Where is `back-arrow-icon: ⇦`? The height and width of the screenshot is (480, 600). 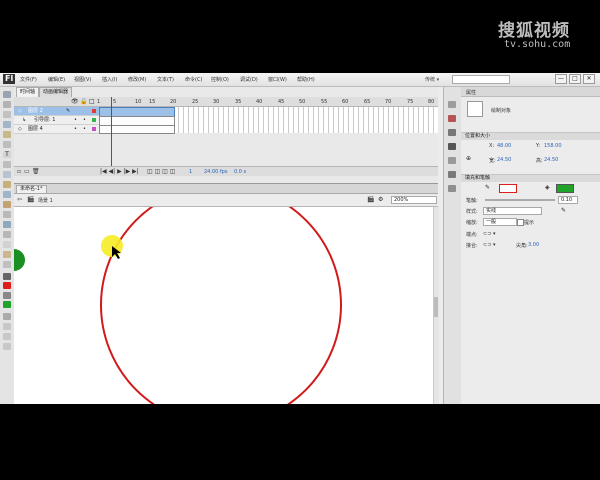 back-arrow-icon: ⇦ is located at coordinates (19, 199).